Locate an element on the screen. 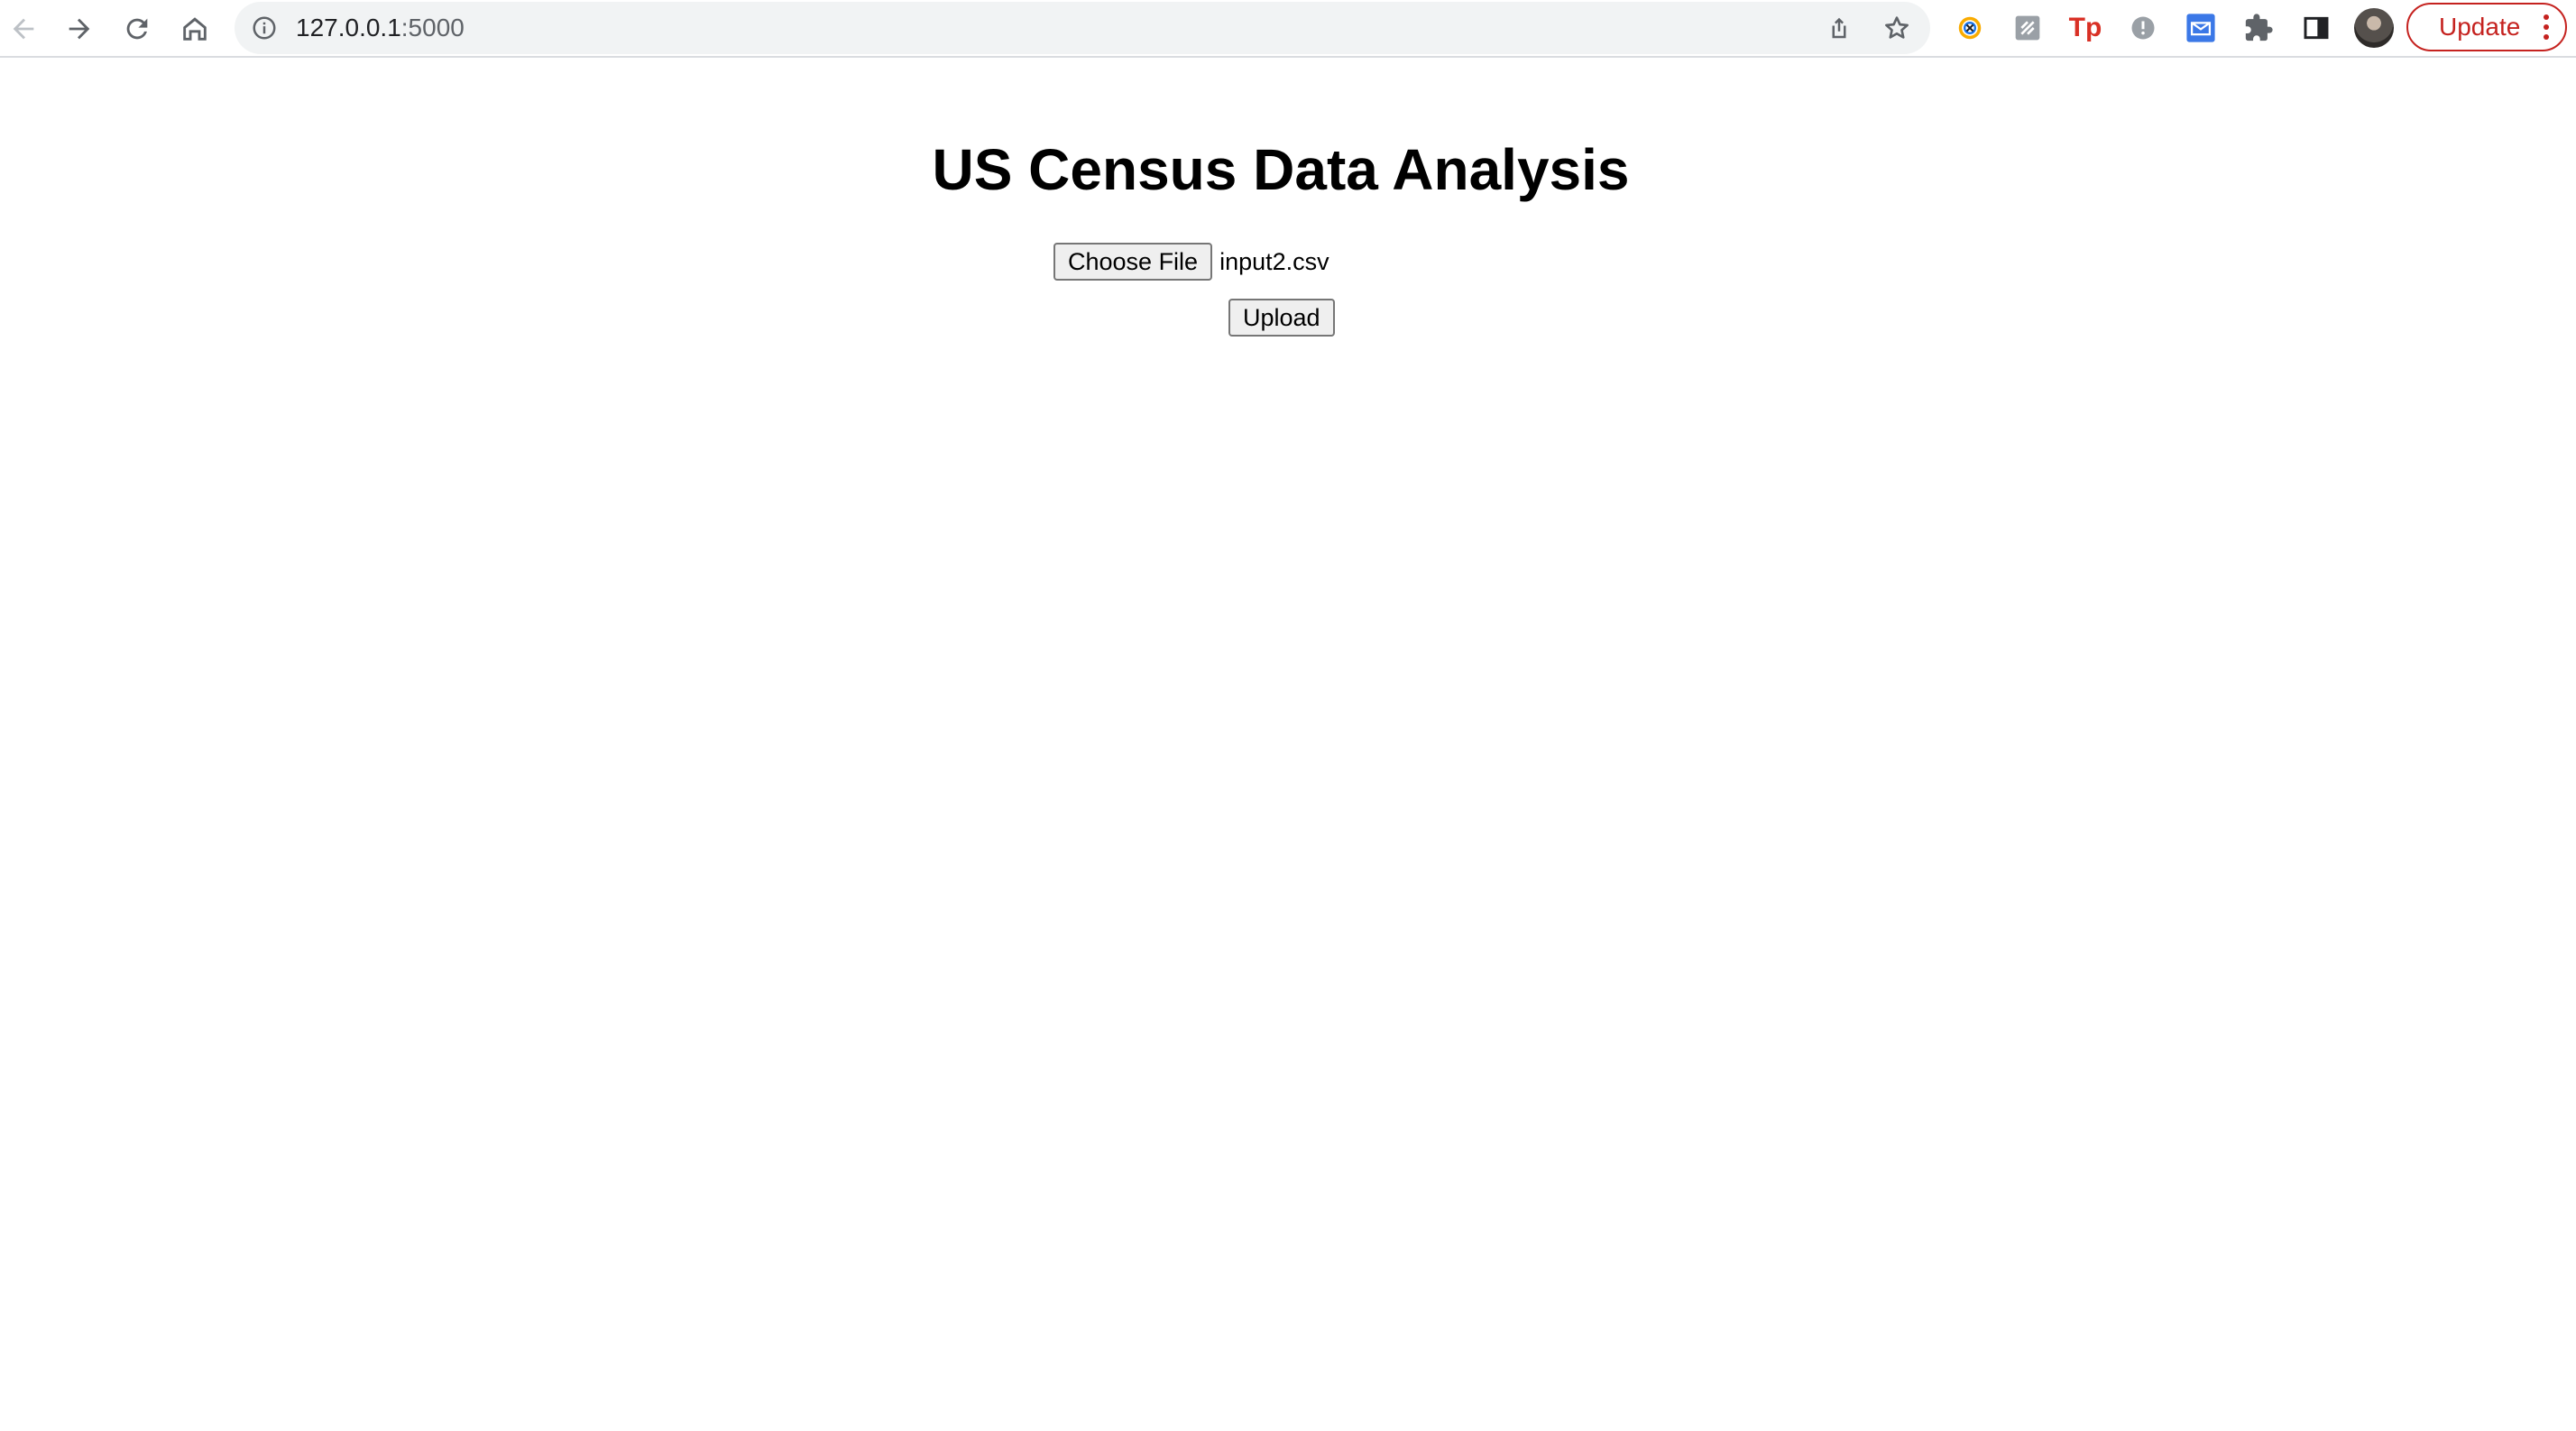 The width and height of the screenshot is (2576, 1431). kebab-menu-icon is located at coordinates (2546, 27).